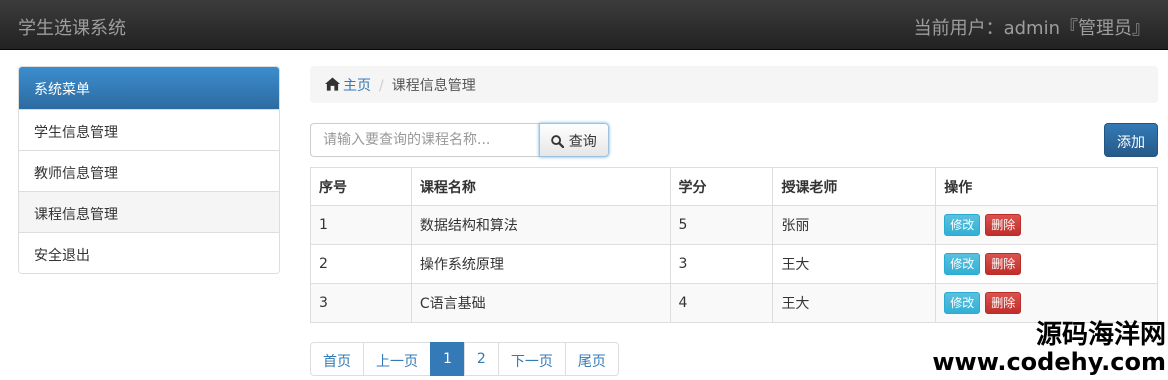  Describe the element at coordinates (721, 303) in the screenshot. I see `cell-credit: 4` at that location.